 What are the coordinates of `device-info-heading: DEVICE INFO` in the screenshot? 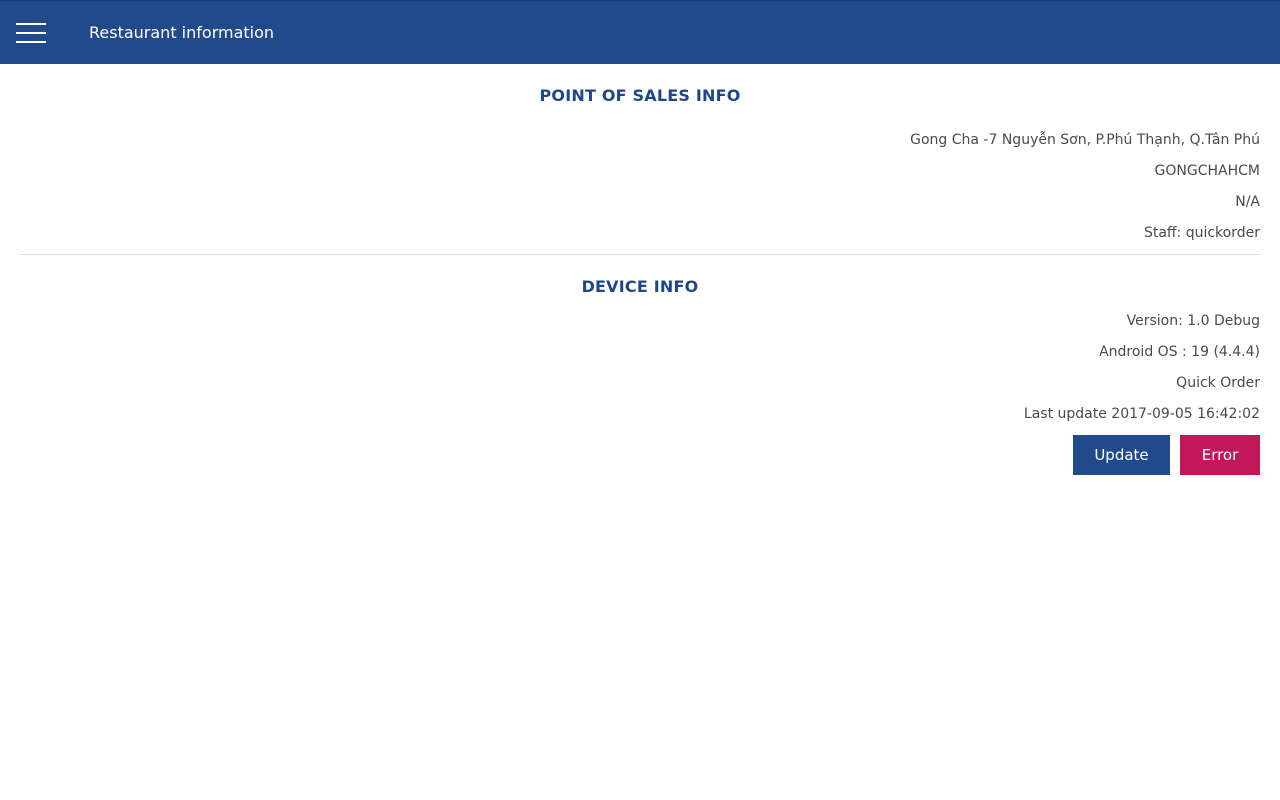 It's located at (640, 286).